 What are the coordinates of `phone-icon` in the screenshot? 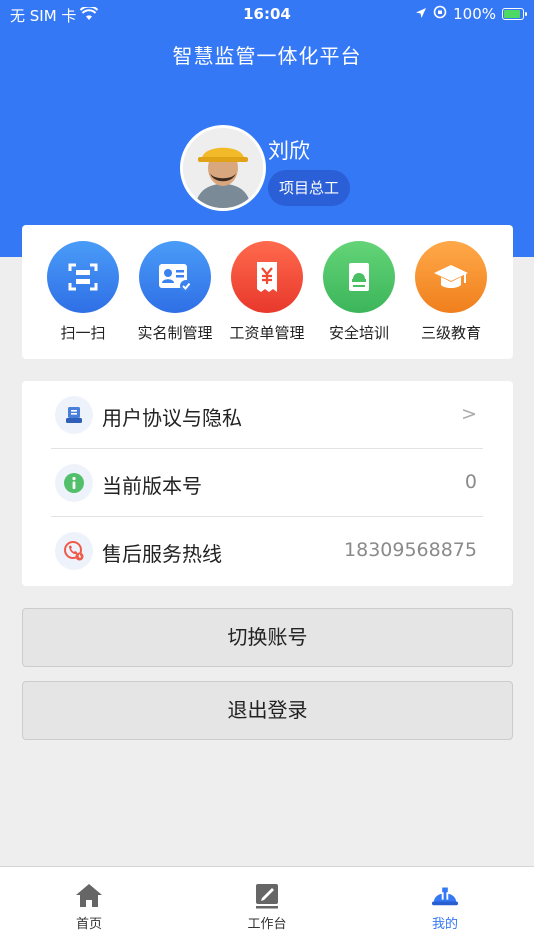 It's located at (74, 551).